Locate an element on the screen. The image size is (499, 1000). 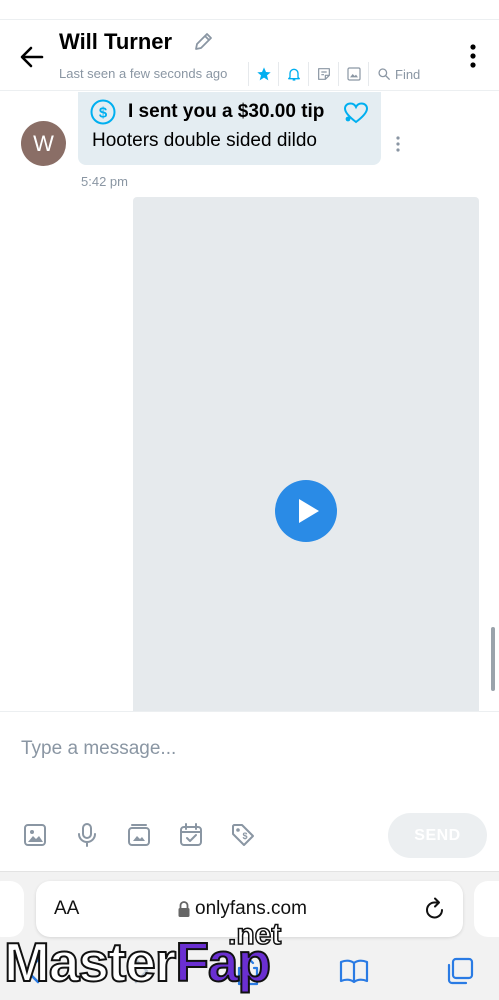
watermark-part-b: Fap is located at coordinates (223, 962).